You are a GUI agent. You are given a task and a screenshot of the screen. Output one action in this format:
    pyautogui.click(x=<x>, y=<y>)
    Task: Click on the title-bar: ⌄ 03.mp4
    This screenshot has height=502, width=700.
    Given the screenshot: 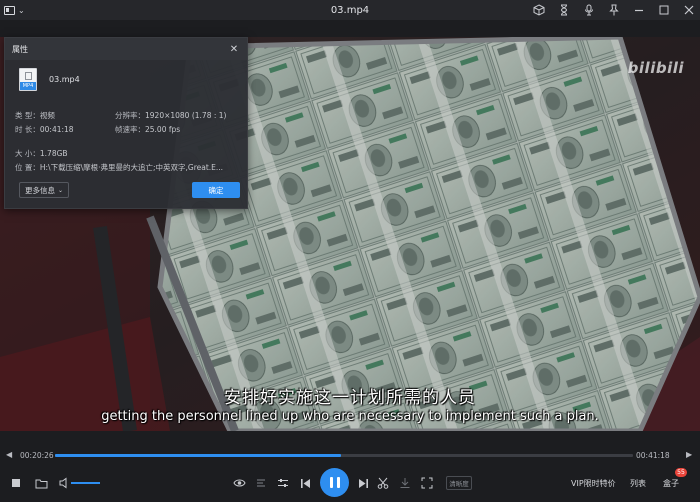 What is the action you would take?
    pyautogui.click(x=350, y=10)
    